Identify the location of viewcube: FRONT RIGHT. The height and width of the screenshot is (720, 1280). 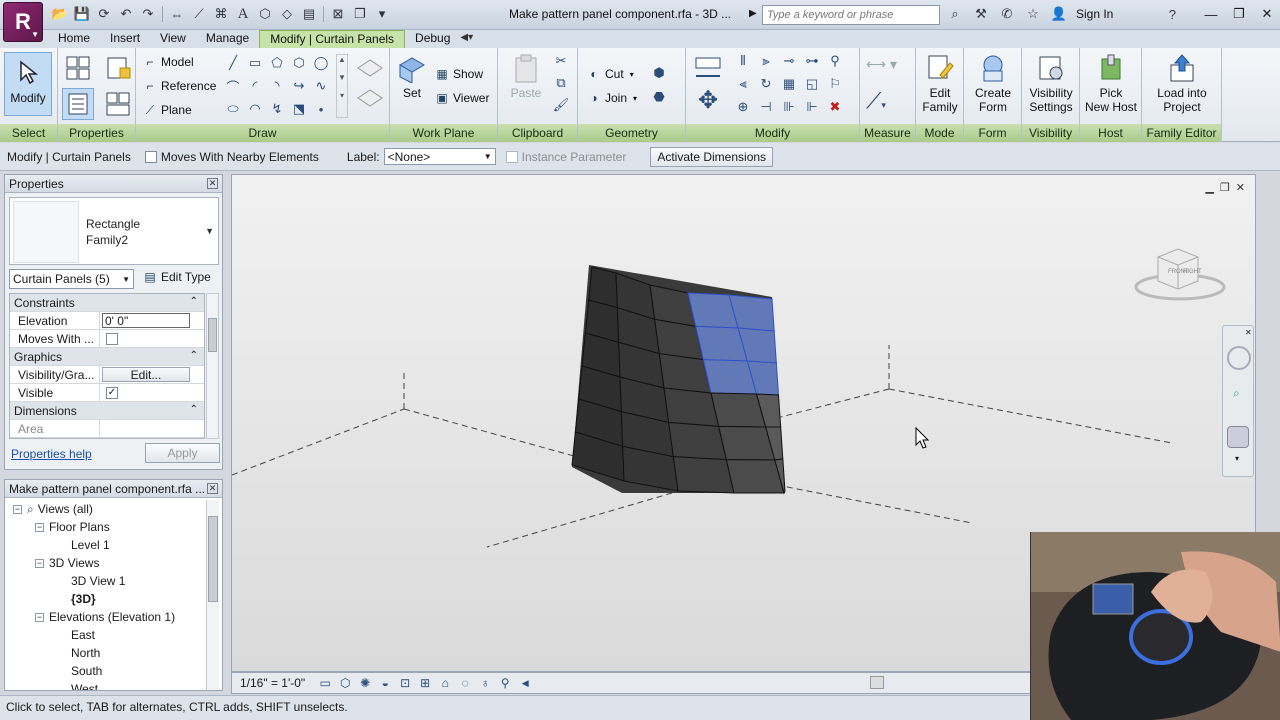
(1180, 274).